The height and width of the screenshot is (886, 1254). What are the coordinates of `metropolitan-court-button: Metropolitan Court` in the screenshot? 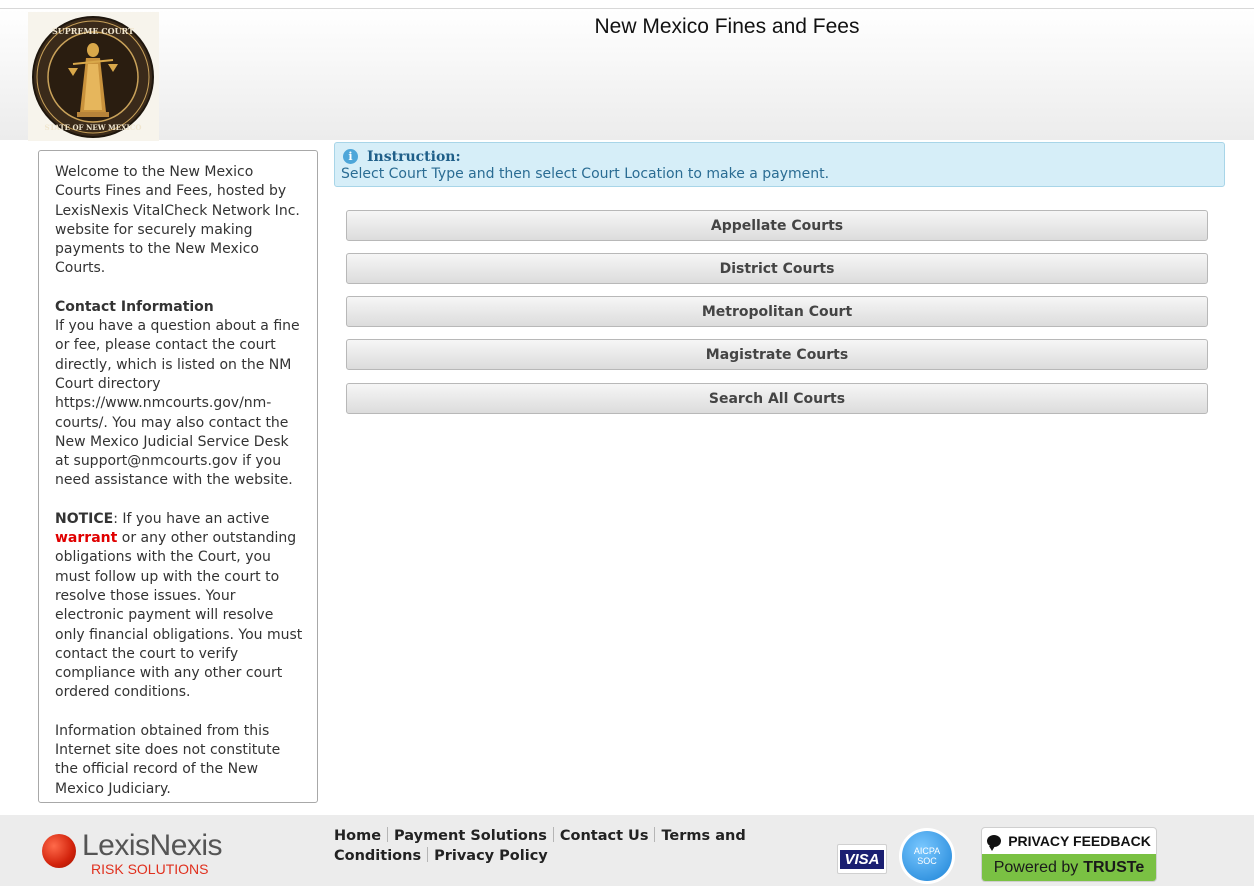 It's located at (777, 311).